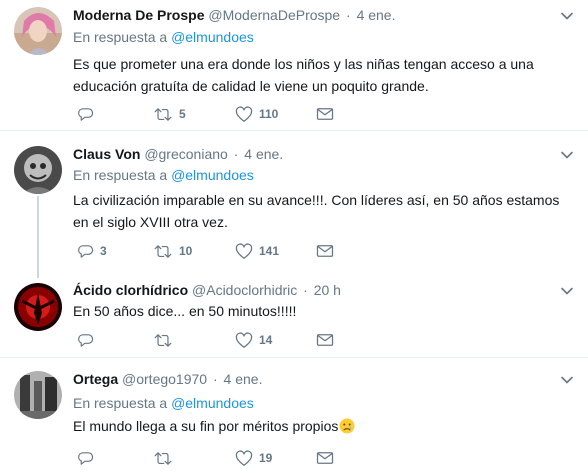 This screenshot has width=588, height=473. I want to click on tweet-header: Claus Von @greconiano · 4 ene., so click(178, 154).